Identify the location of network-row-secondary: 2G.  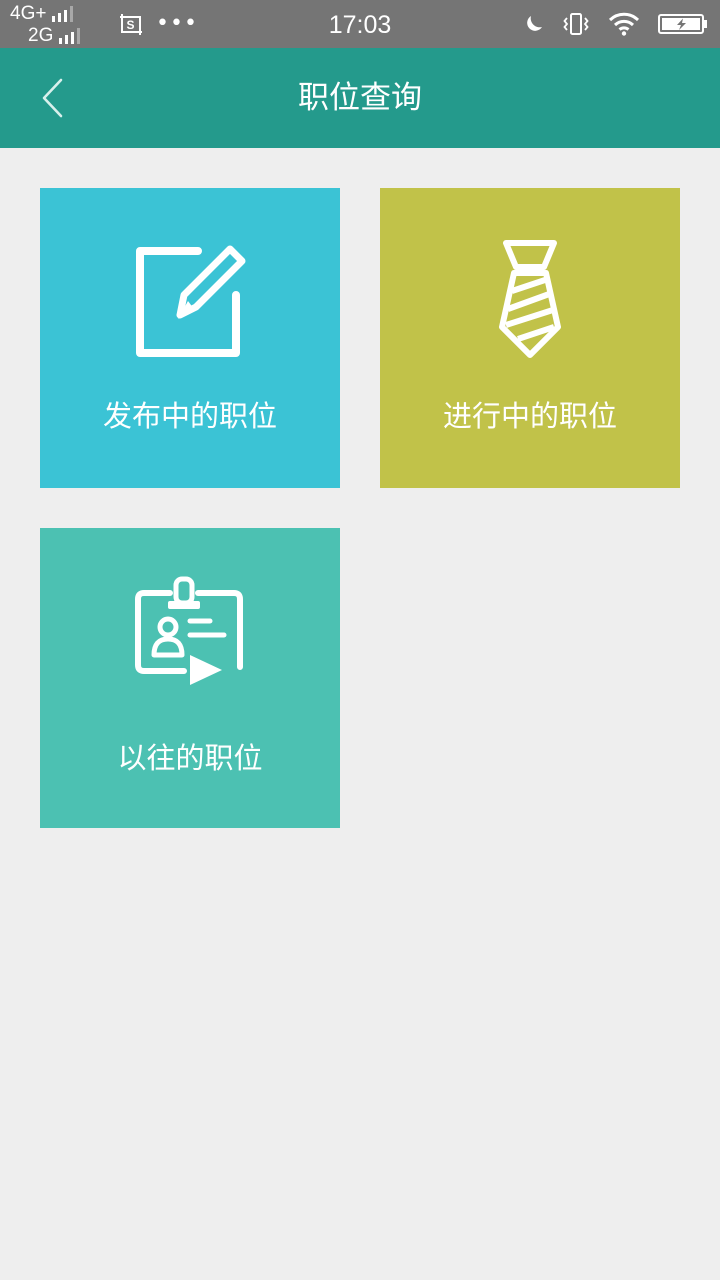
(54, 35).